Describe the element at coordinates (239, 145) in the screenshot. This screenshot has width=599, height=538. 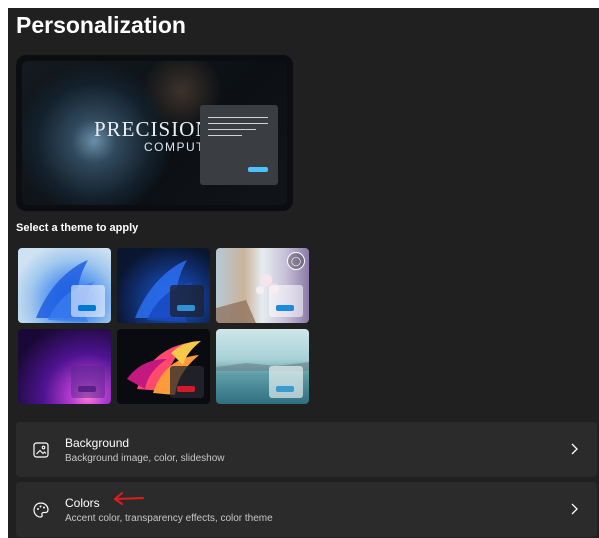
I see `preview-sample-window` at that location.